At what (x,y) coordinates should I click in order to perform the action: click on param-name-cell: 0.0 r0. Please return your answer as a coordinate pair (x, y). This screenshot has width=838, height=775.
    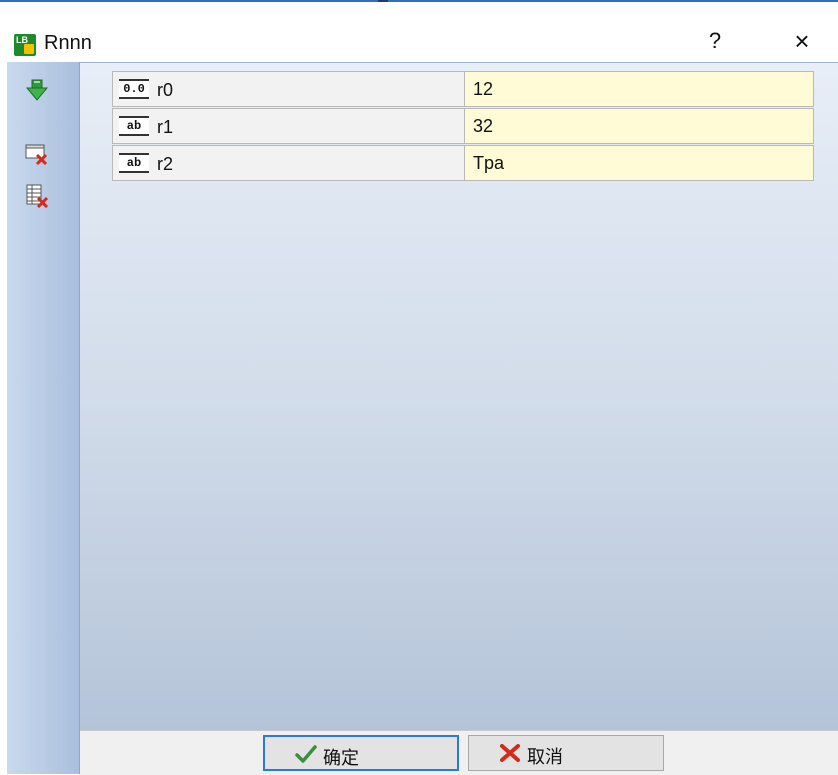
    Looking at the image, I should click on (288, 89).